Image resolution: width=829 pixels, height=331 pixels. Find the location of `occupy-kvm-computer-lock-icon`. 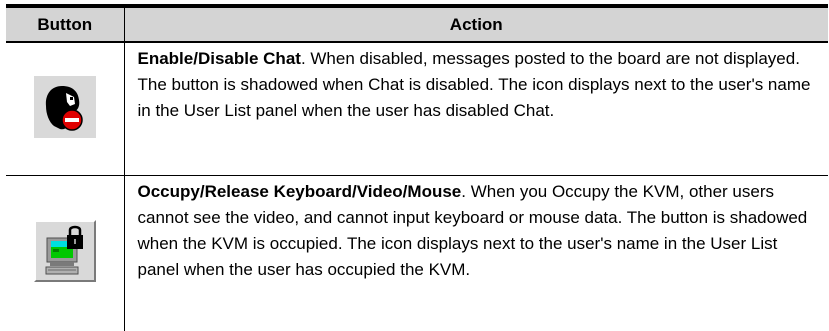

occupy-kvm-computer-lock-icon is located at coordinates (65, 251).